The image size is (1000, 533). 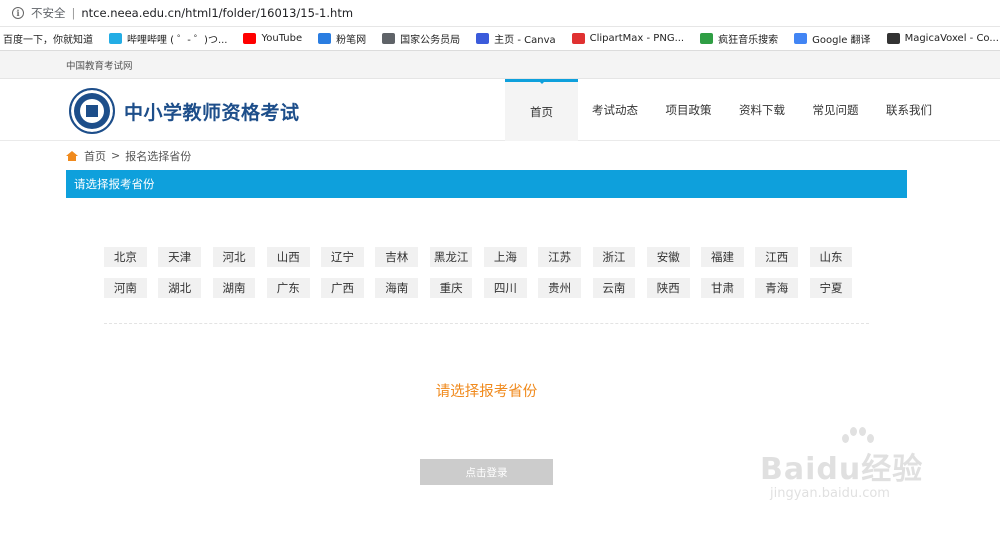 I want to click on province-button: 江苏, so click(x=560, y=257).